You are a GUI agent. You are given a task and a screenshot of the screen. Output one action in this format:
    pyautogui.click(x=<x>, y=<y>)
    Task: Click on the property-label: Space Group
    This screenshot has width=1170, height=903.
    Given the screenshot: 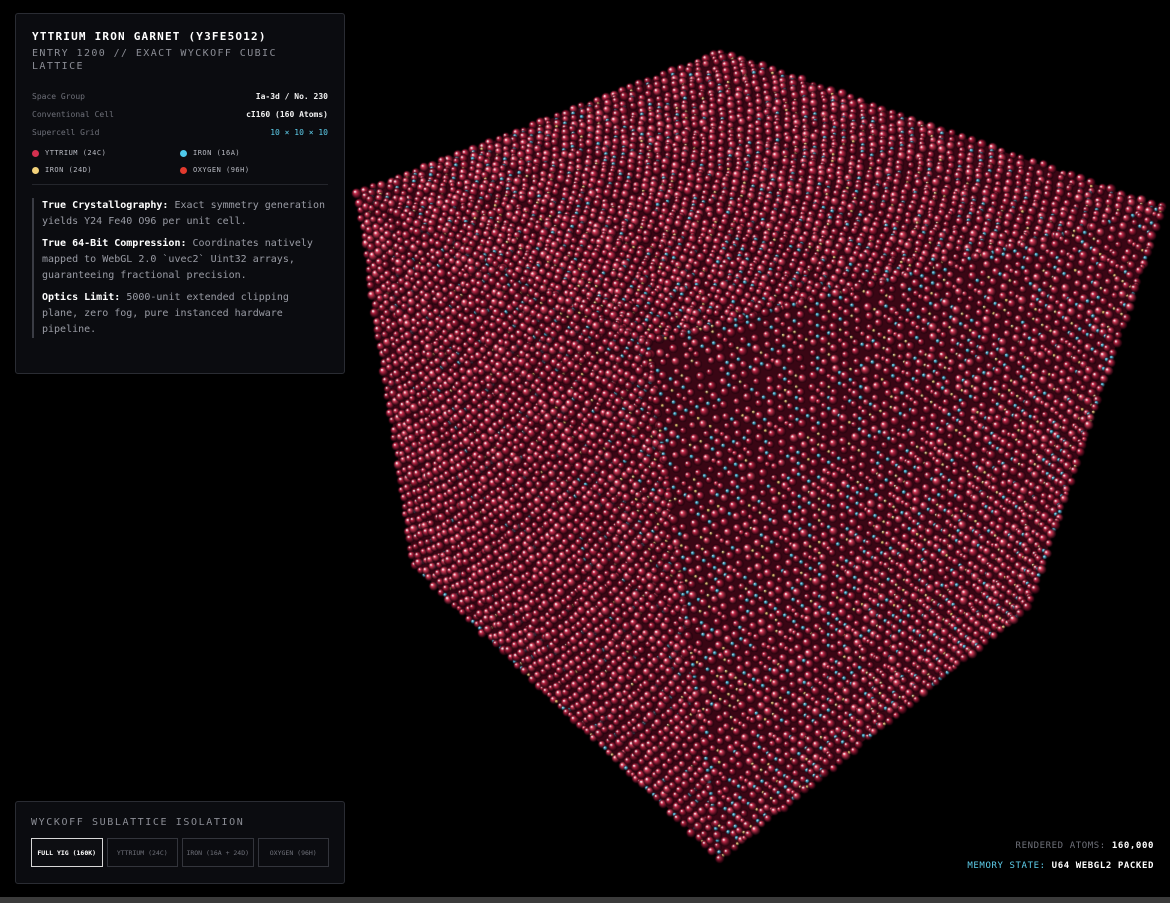 What is the action you would take?
    pyautogui.click(x=58, y=96)
    